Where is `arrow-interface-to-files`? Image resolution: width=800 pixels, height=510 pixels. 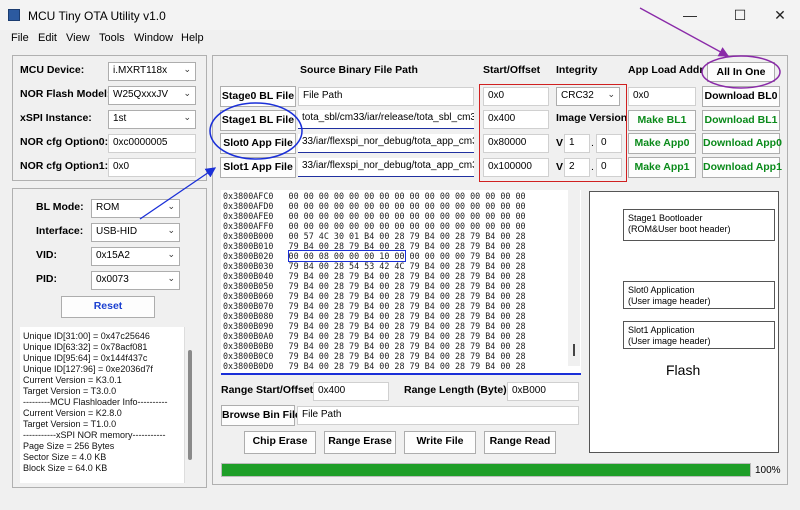 arrow-interface-to-files is located at coordinates (178, 193).